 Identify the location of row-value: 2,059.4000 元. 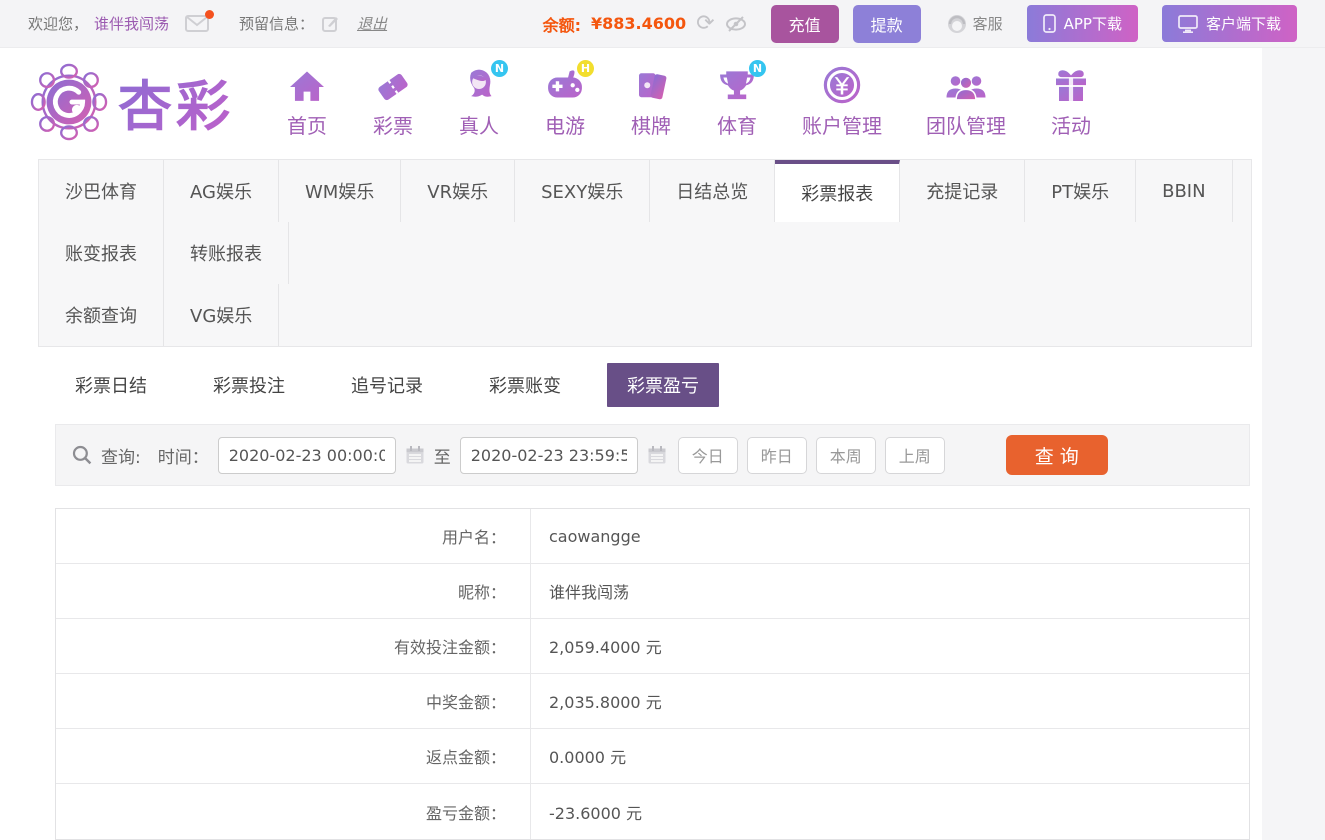
(605, 647).